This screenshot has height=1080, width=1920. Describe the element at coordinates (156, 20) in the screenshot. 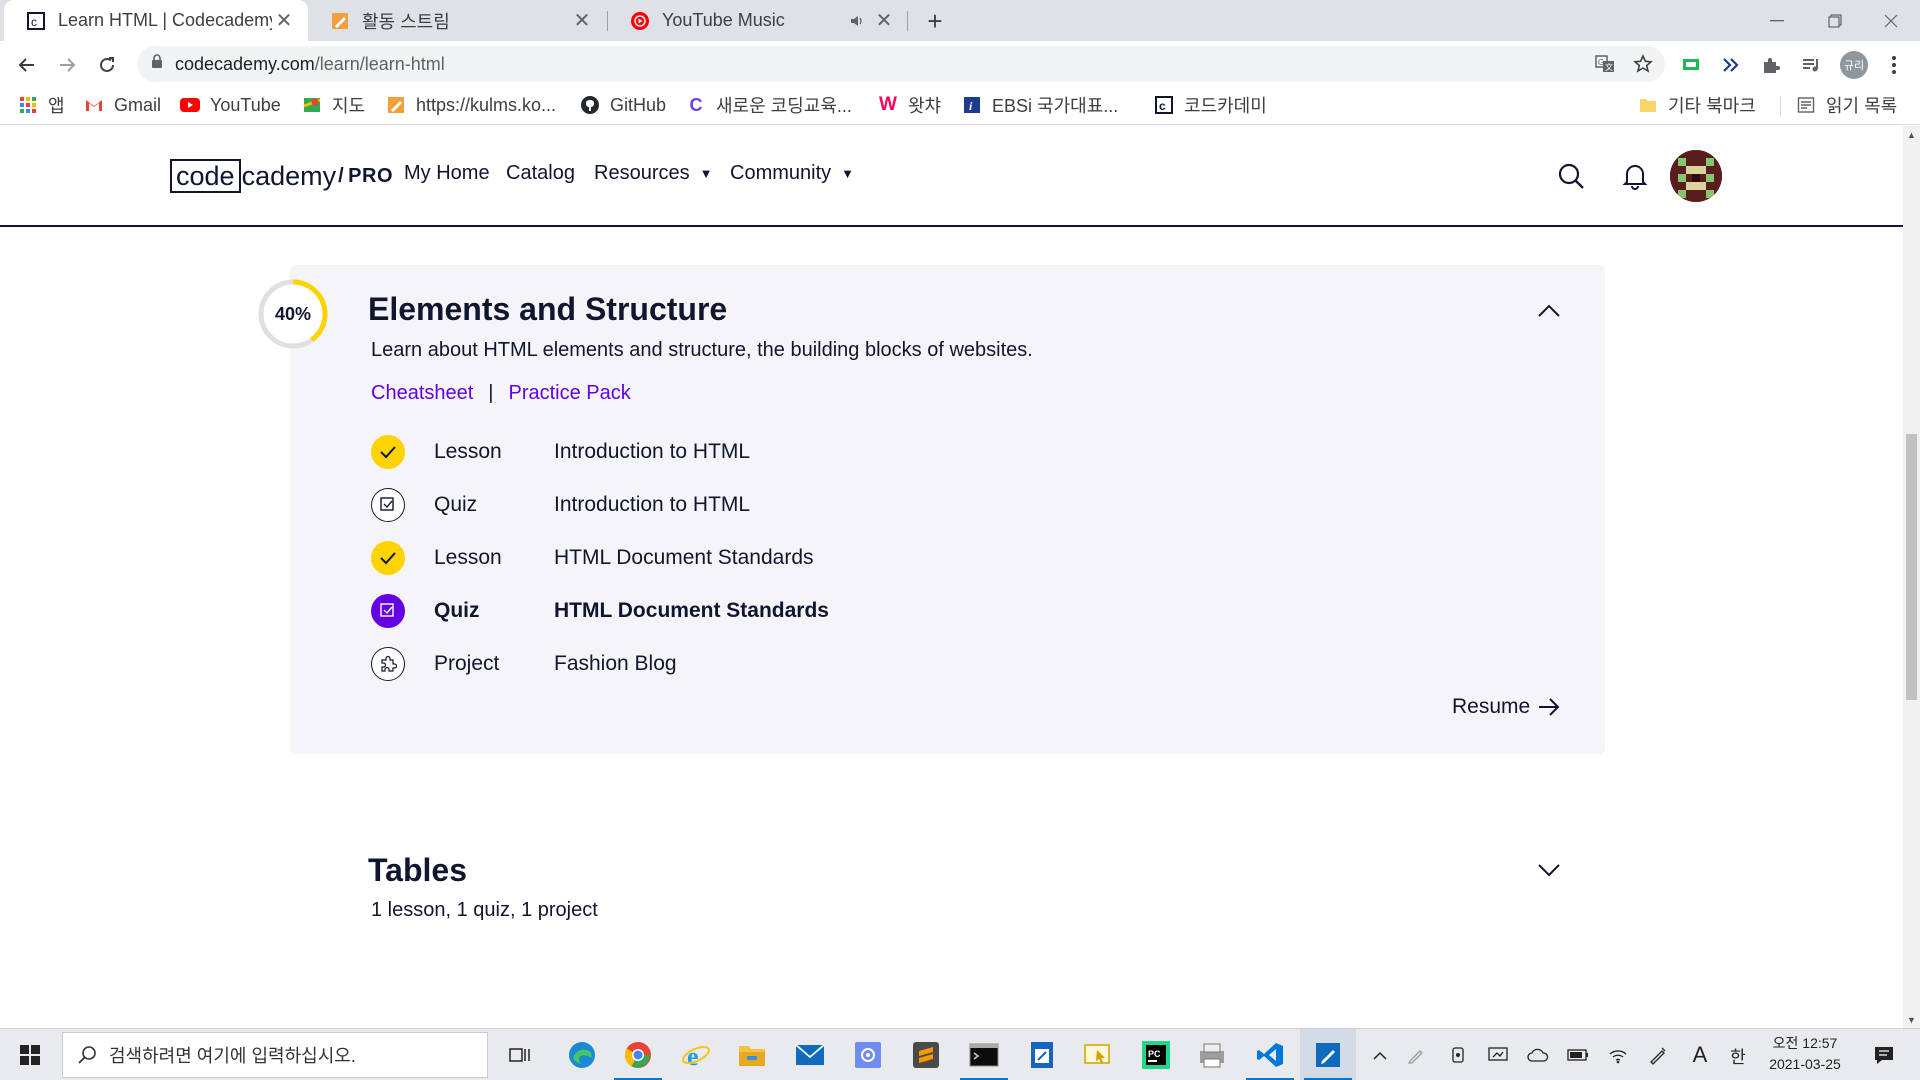

I see `tab-learn-html: c Learn HTML | Codecademy ✕` at that location.